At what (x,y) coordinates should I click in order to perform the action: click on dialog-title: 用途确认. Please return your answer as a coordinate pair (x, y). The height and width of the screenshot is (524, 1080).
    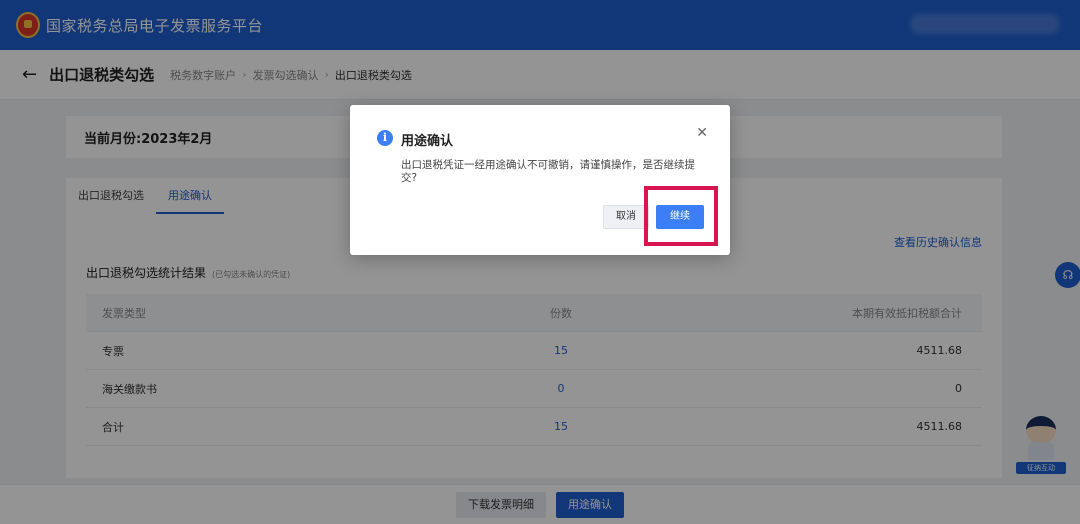
    Looking at the image, I should click on (427, 141).